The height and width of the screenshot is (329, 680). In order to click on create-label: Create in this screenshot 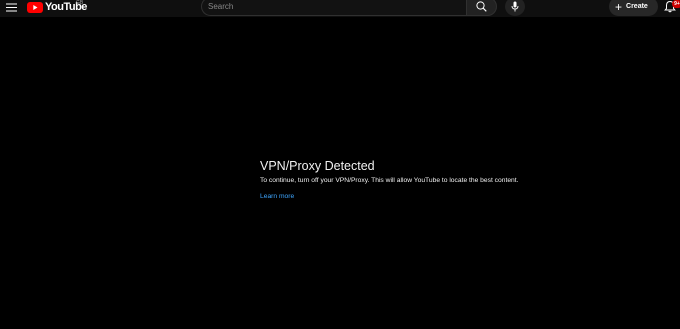, I will do `click(637, 6)`.